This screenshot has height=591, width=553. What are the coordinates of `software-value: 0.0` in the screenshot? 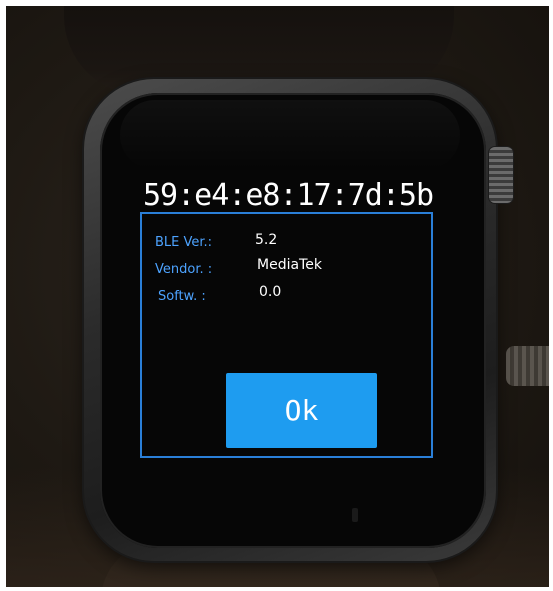 It's located at (270, 292).